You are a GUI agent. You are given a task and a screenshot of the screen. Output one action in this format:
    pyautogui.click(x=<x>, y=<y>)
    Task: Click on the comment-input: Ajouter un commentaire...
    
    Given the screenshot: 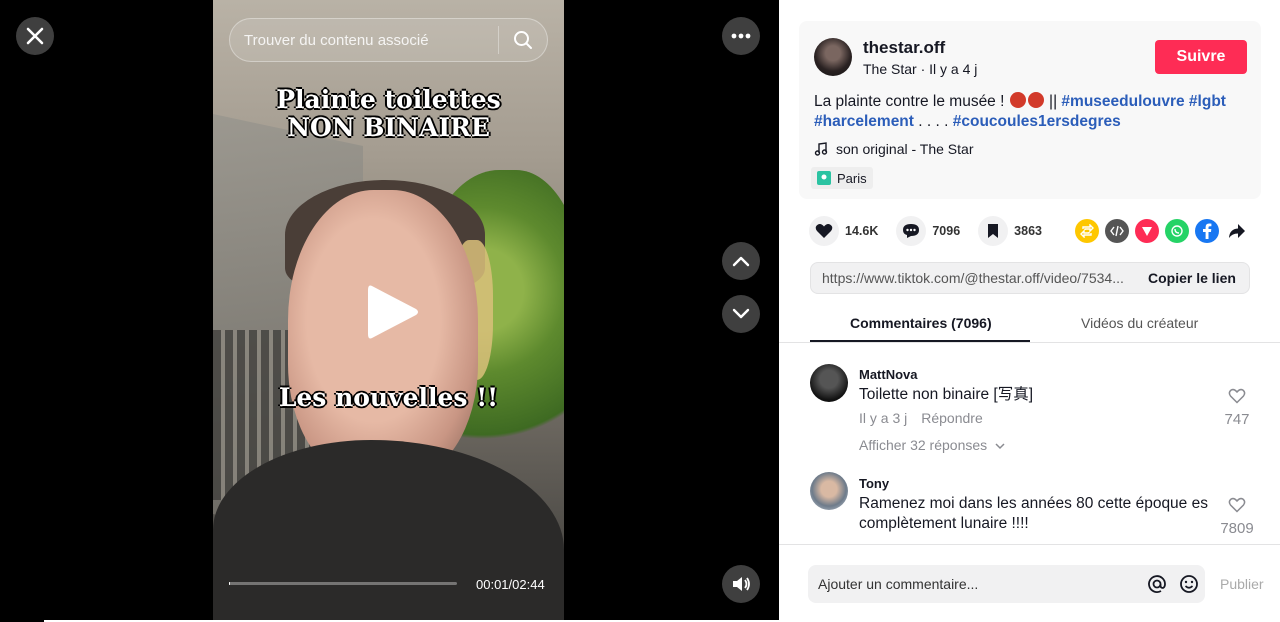 What is the action you would take?
    pyautogui.click(x=974, y=584)
    